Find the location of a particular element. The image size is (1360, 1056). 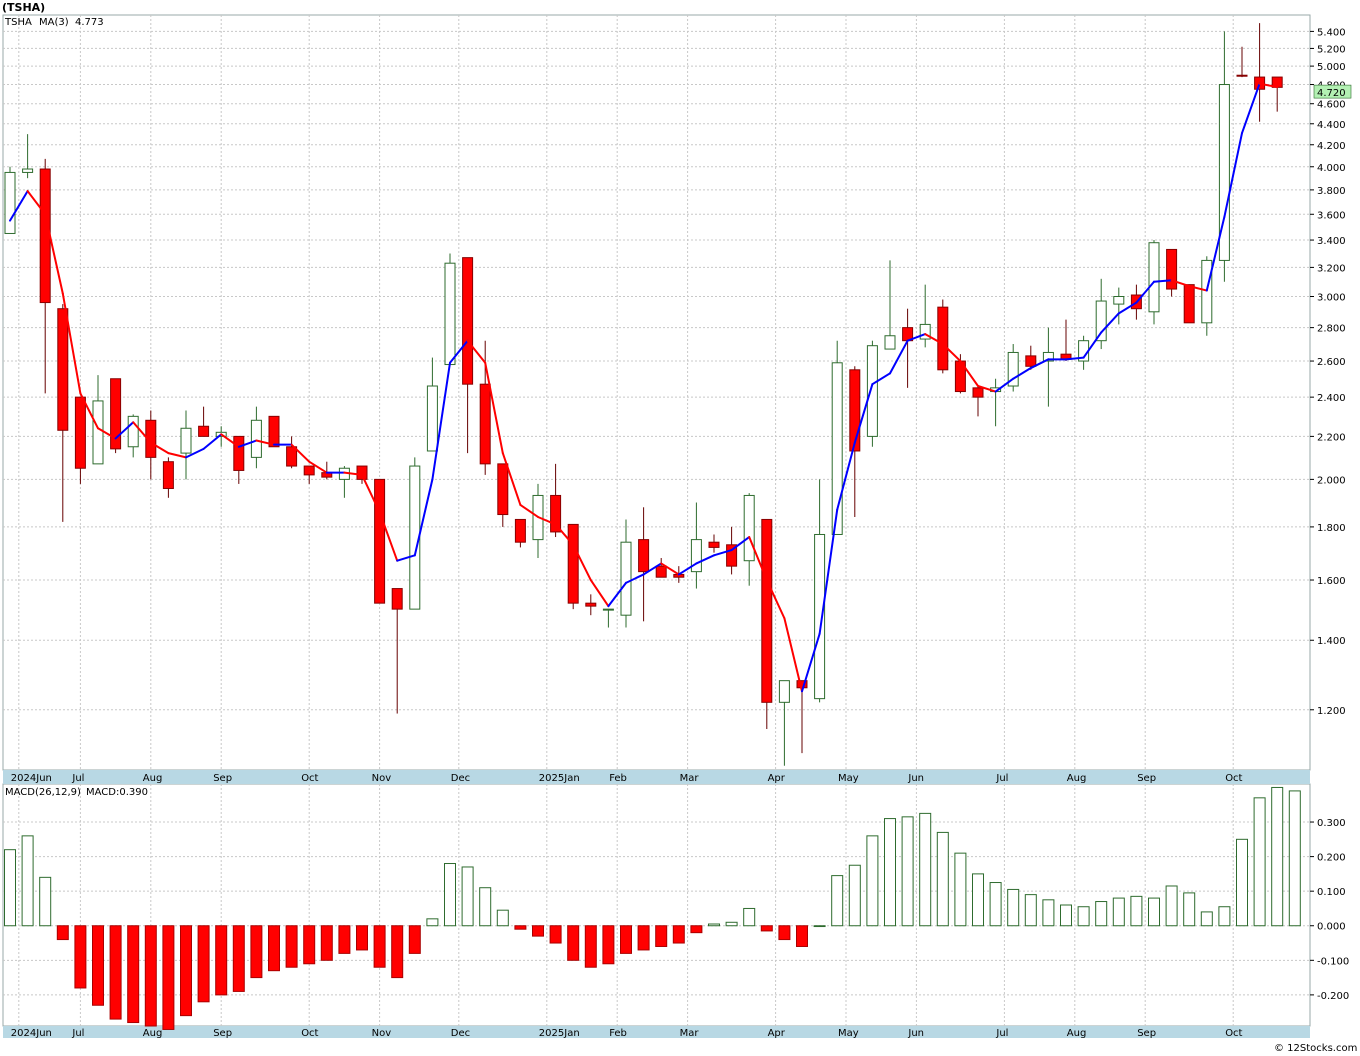

price-y-tick-label: 1.400 is located at coordinates (1331, 641).